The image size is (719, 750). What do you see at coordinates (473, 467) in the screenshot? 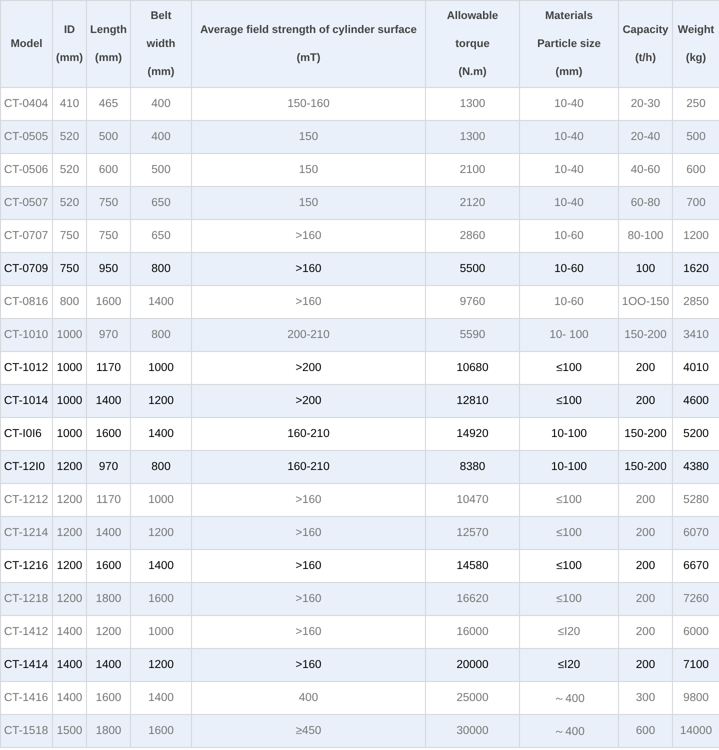
I see `table-cell: 8380` at bounding box center [473, 467].